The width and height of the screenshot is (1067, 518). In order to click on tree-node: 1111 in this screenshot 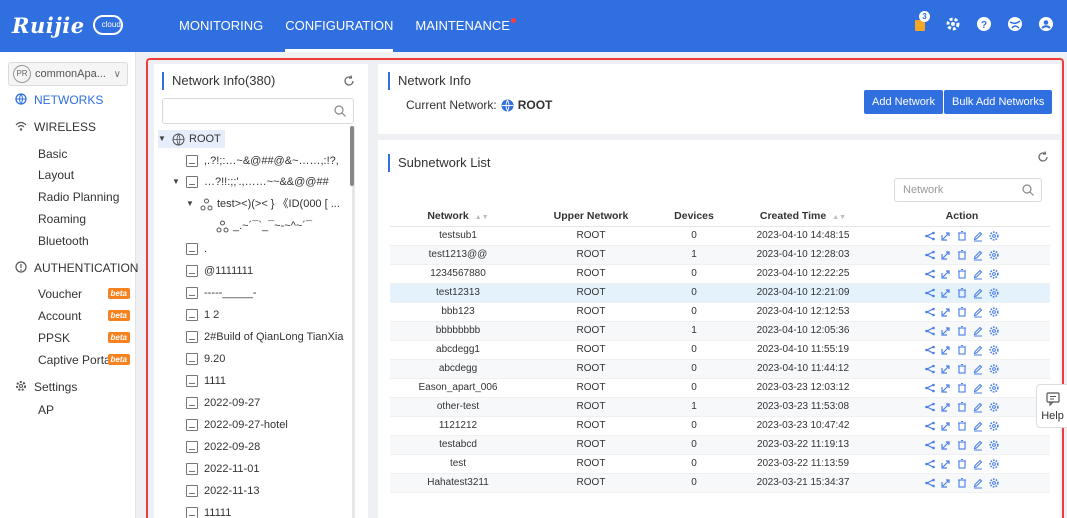, I will do `click(206, 381)`.